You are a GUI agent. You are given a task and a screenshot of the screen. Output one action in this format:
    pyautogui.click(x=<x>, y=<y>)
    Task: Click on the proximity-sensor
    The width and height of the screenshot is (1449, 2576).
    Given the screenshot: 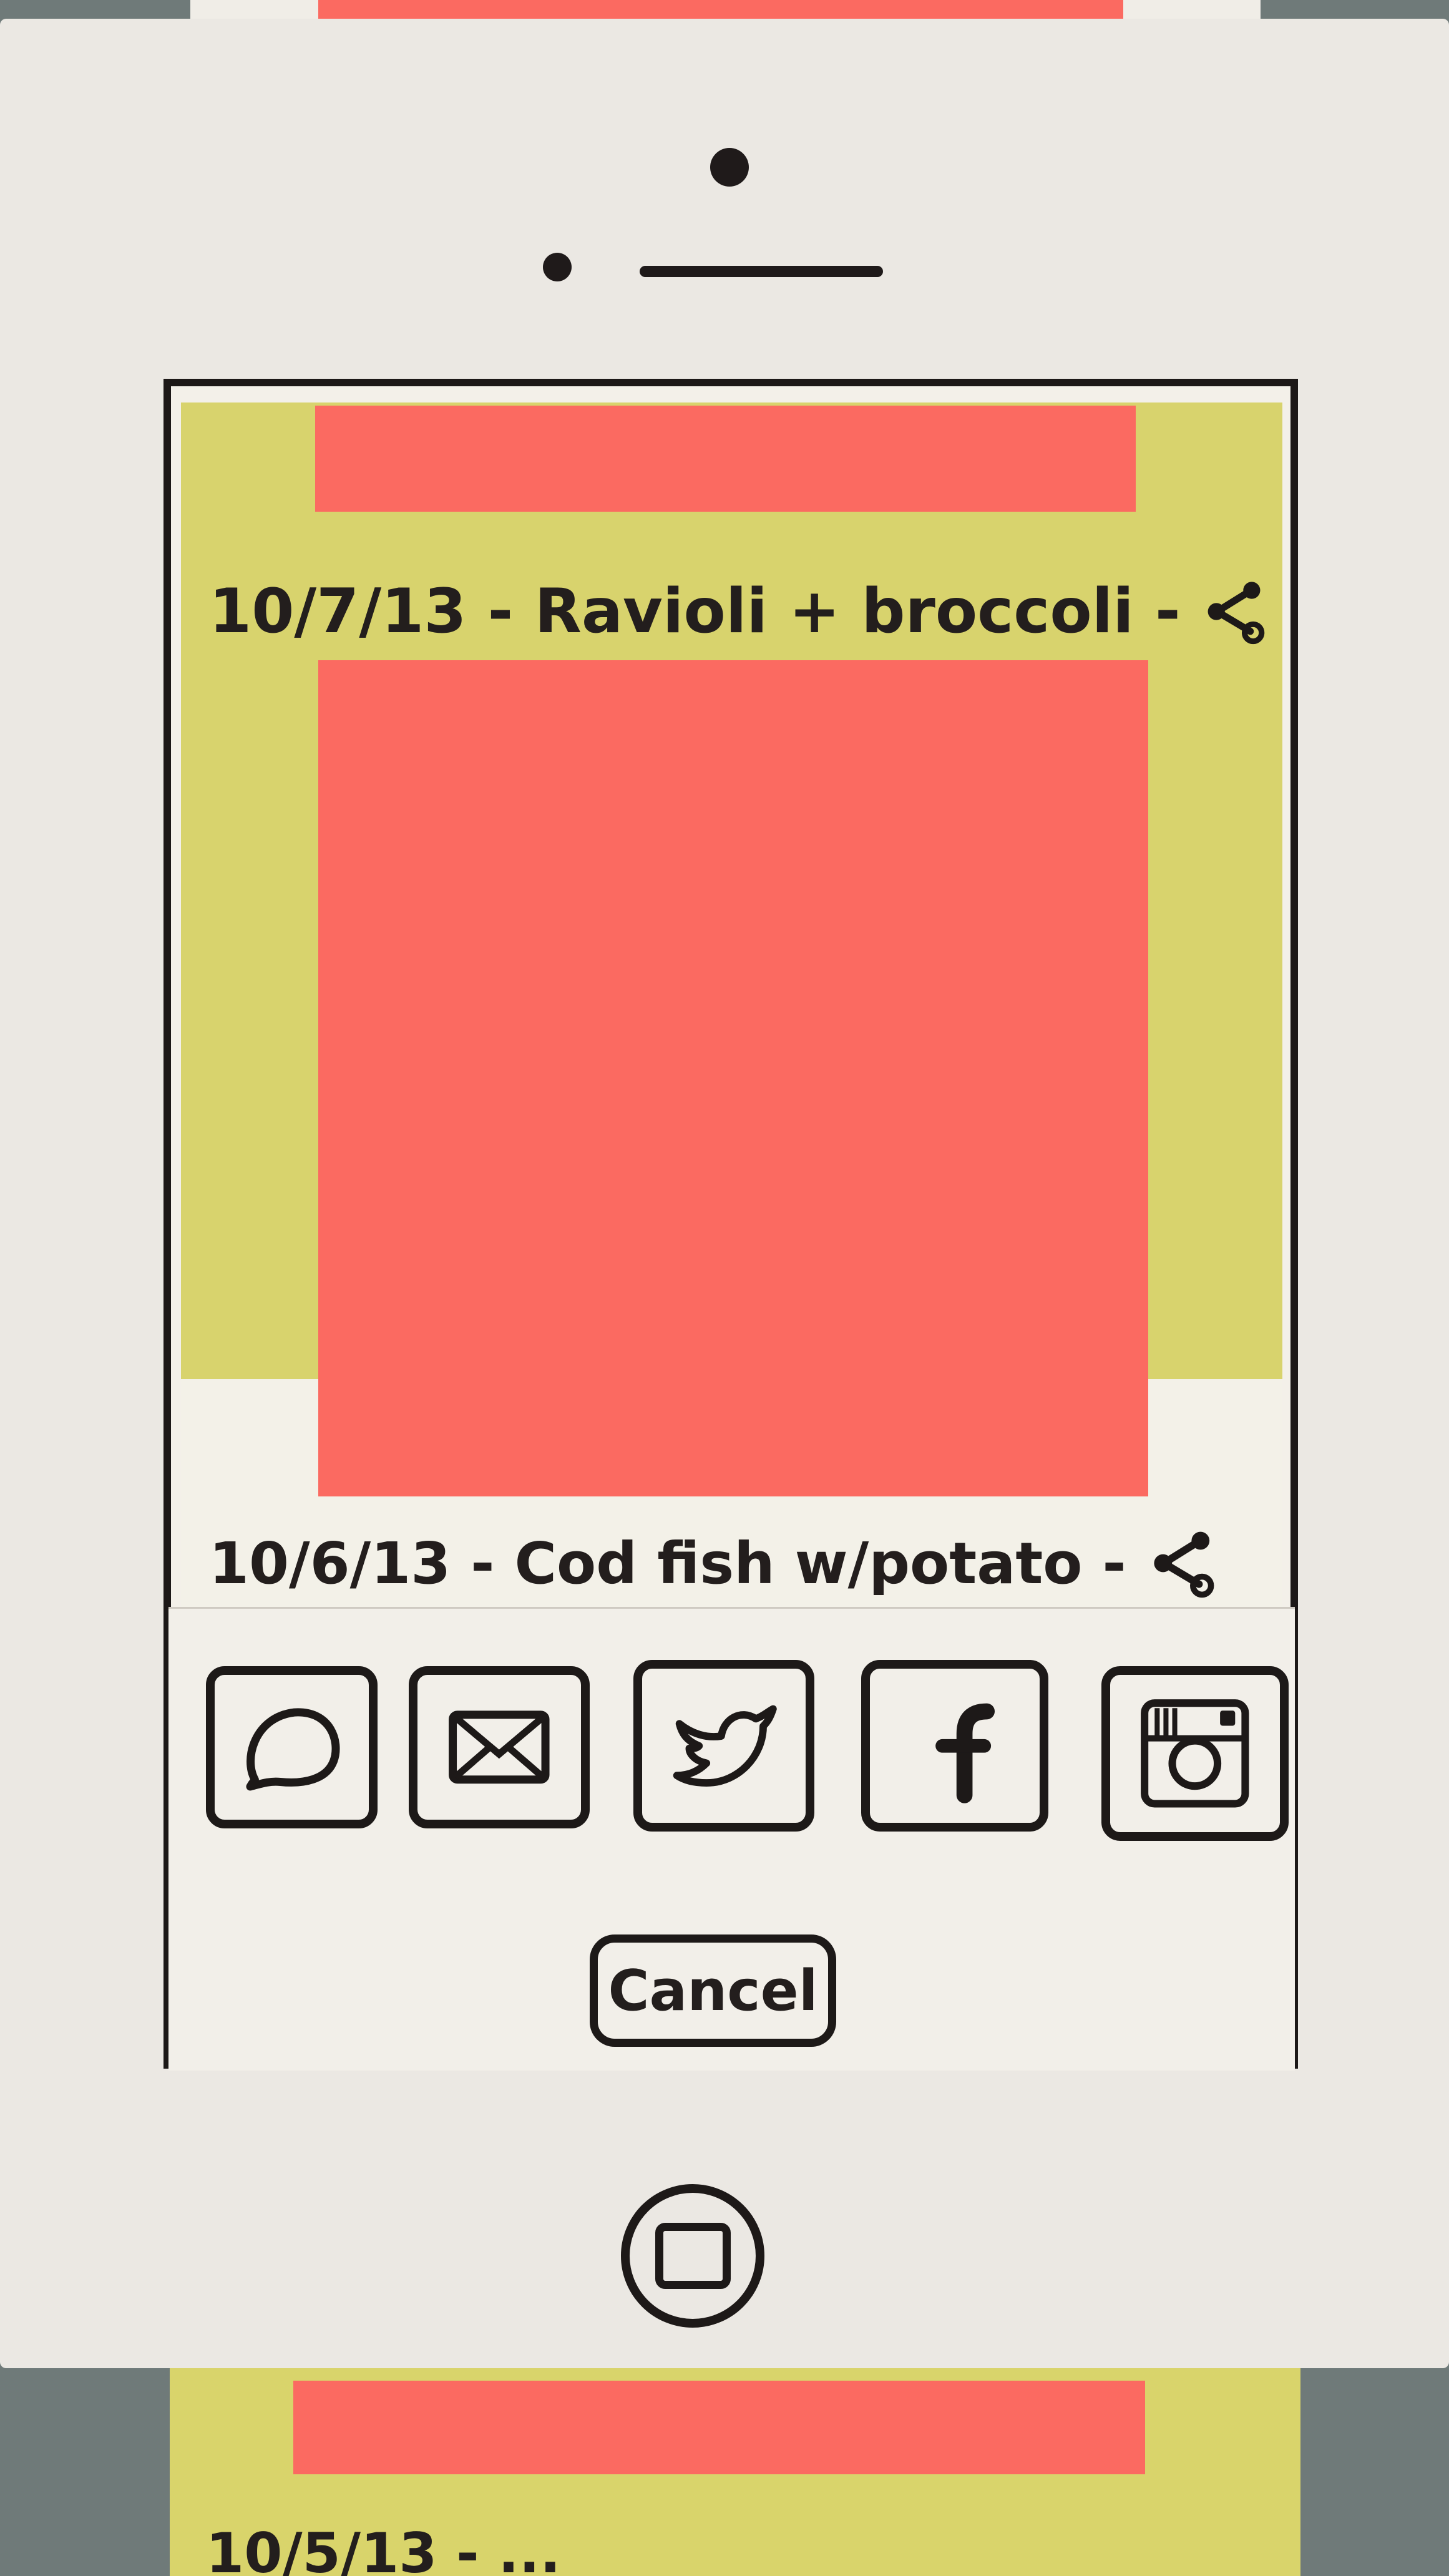 What is the action you would take?
    pyautogui.click(x=557, y=267)
    